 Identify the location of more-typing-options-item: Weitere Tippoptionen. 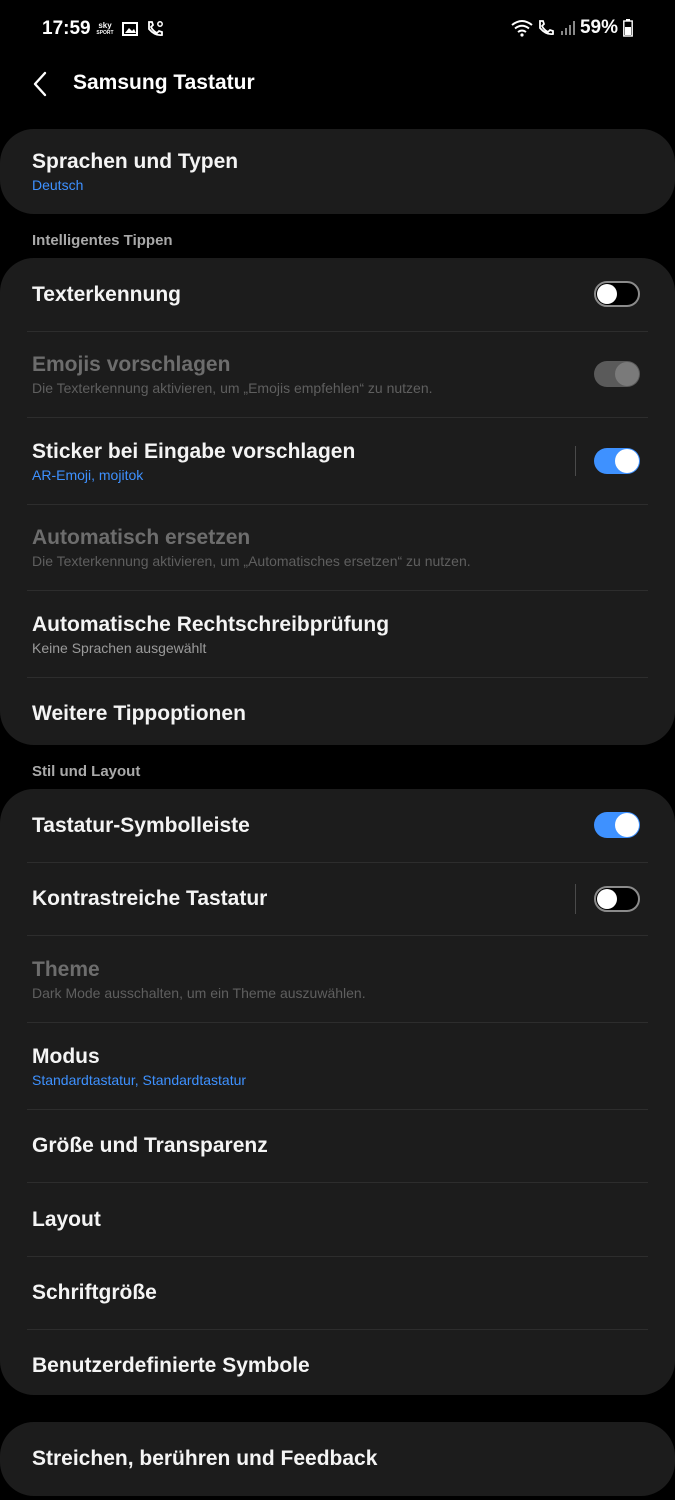
(337, 711).